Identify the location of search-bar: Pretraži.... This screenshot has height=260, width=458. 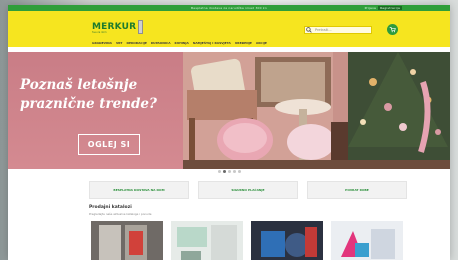
(338, 30).